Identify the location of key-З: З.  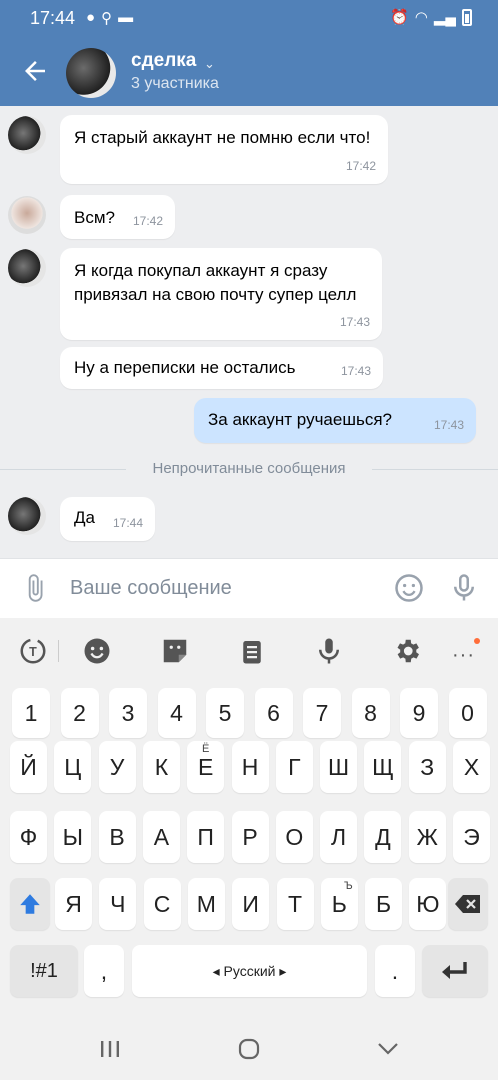
(427, 767).